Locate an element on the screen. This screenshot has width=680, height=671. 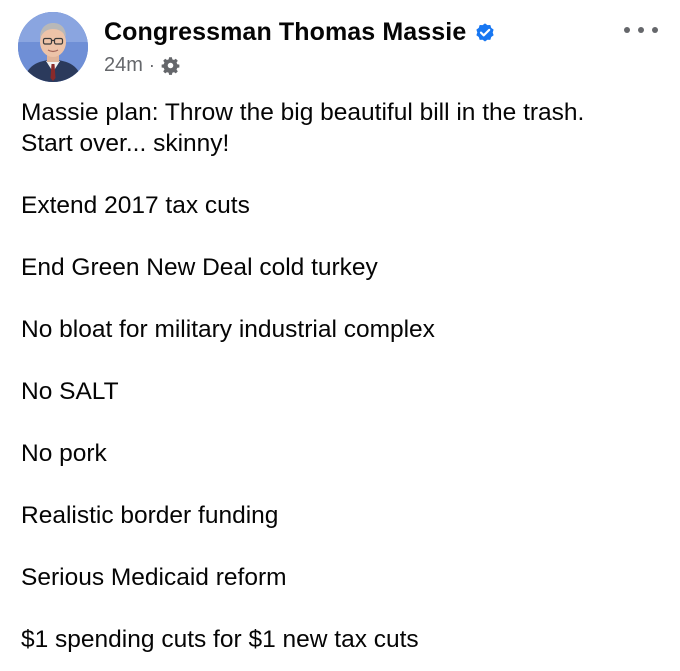
plan-item-text: No bloat for military industrial complex is located at coordinates (228, 329).